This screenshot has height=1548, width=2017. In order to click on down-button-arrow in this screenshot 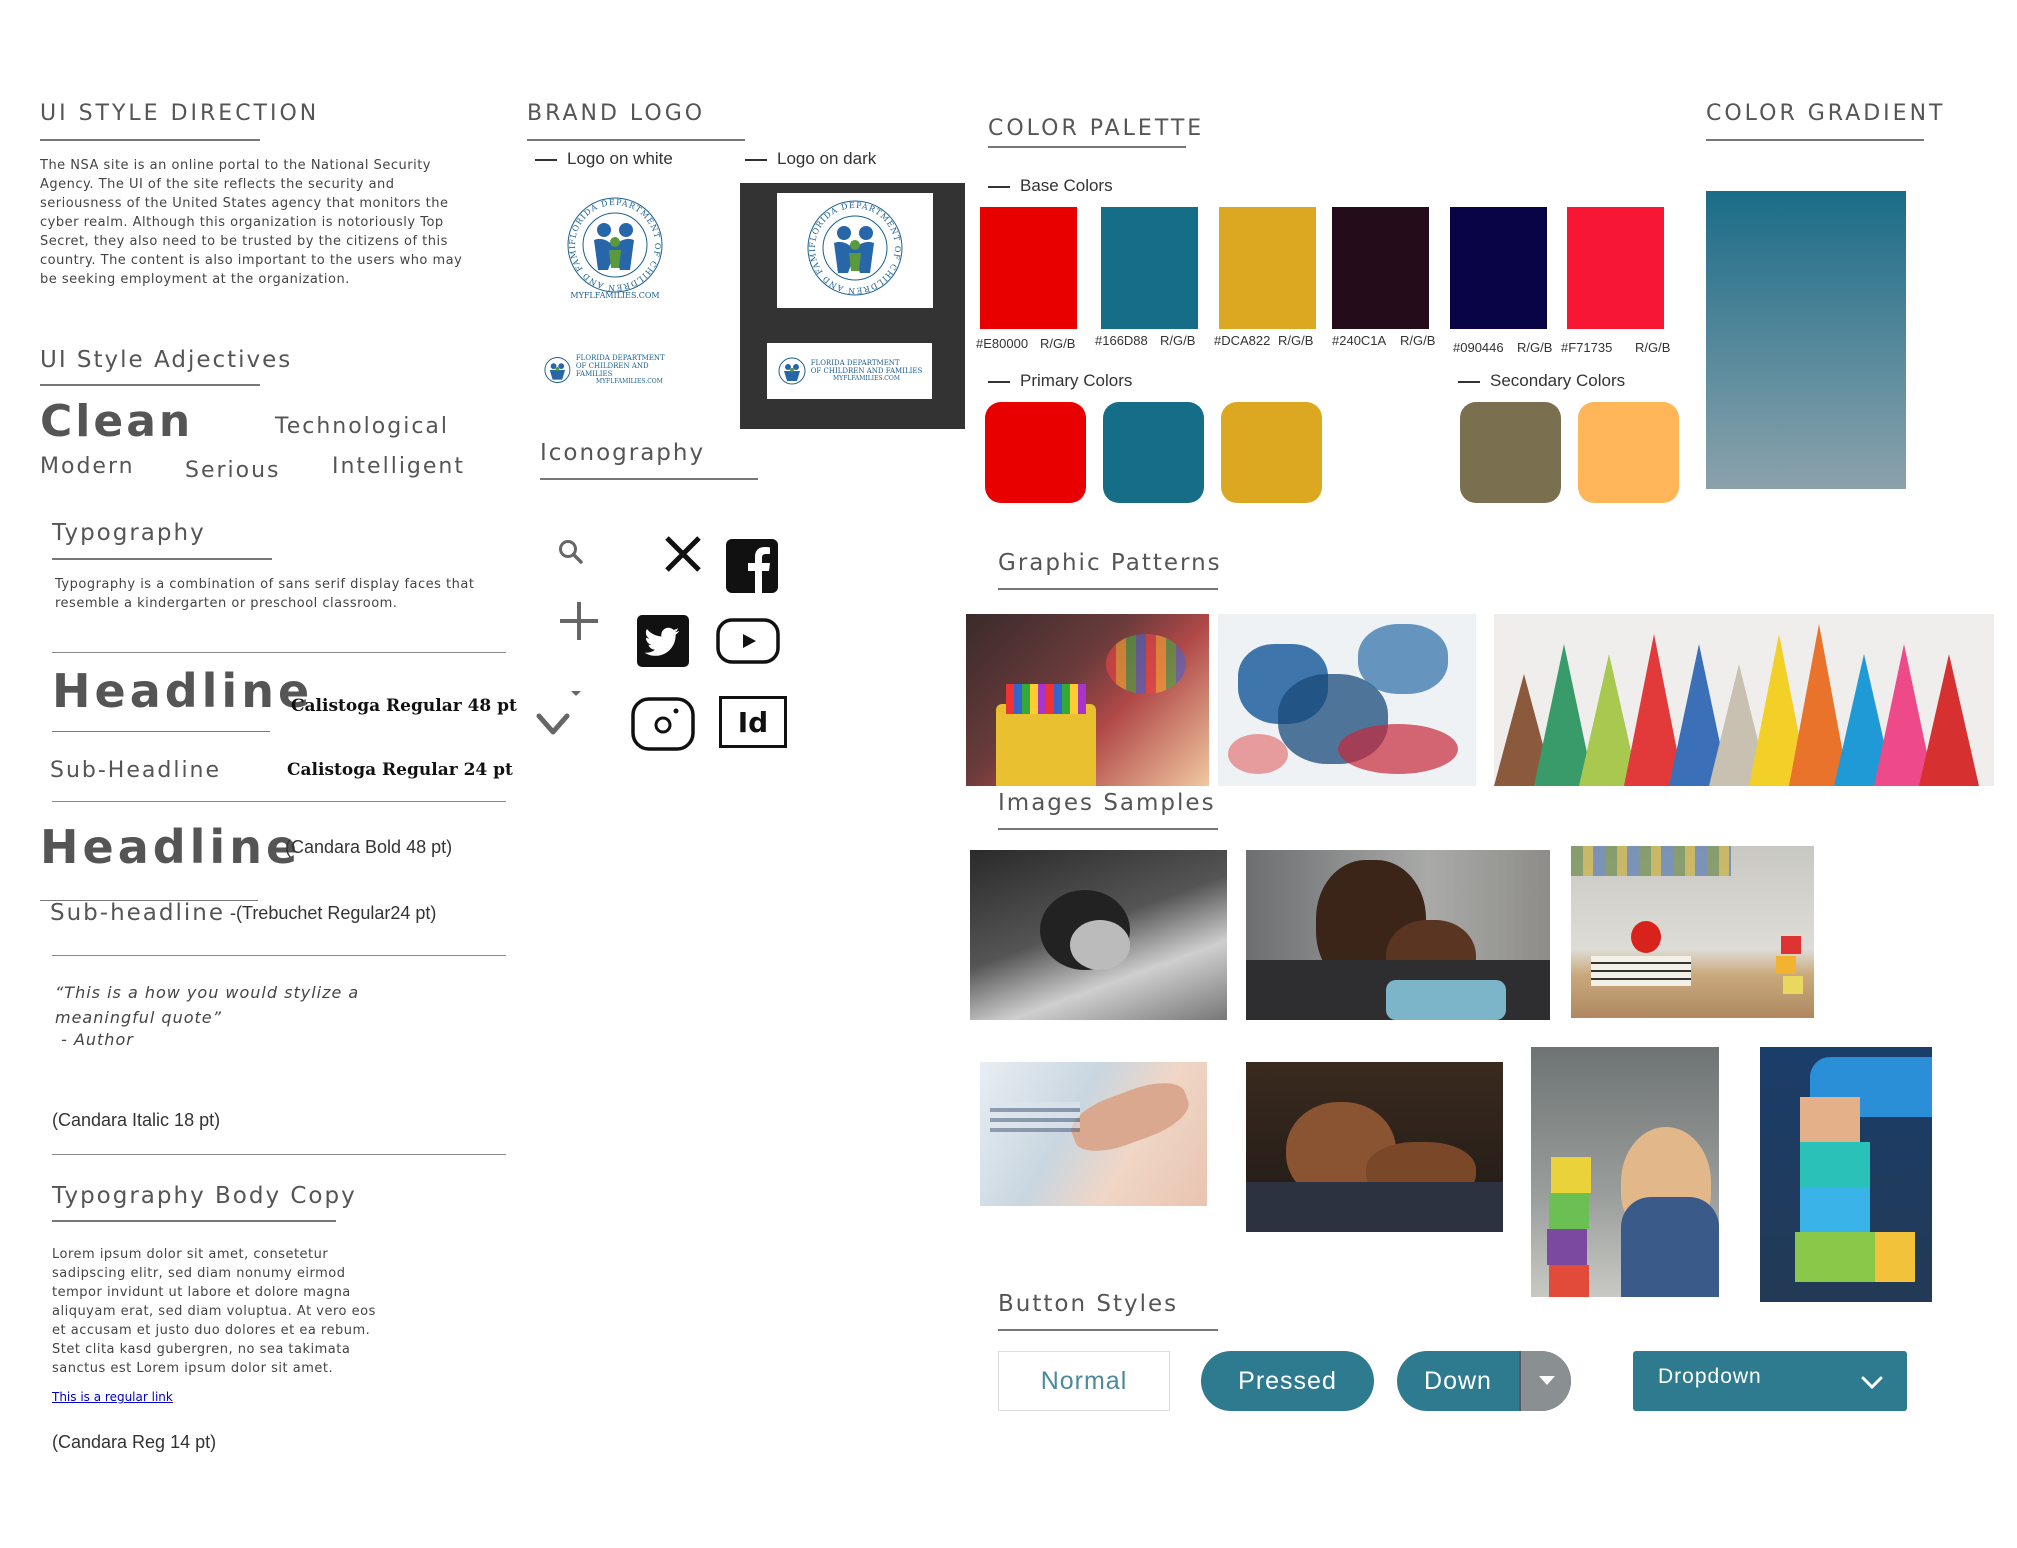, I will do `click(1545, 1381)`.